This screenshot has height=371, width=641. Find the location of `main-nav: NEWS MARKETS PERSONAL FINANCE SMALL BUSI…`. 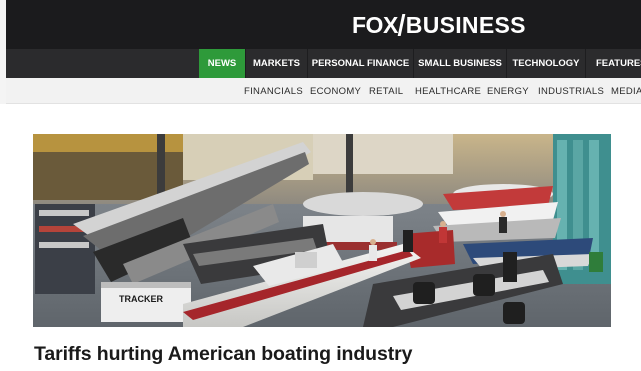

main-nav: NEWS MARKETS PERSONAL FINANCE SMALL BUSI… is located at coordinates (323, 63).